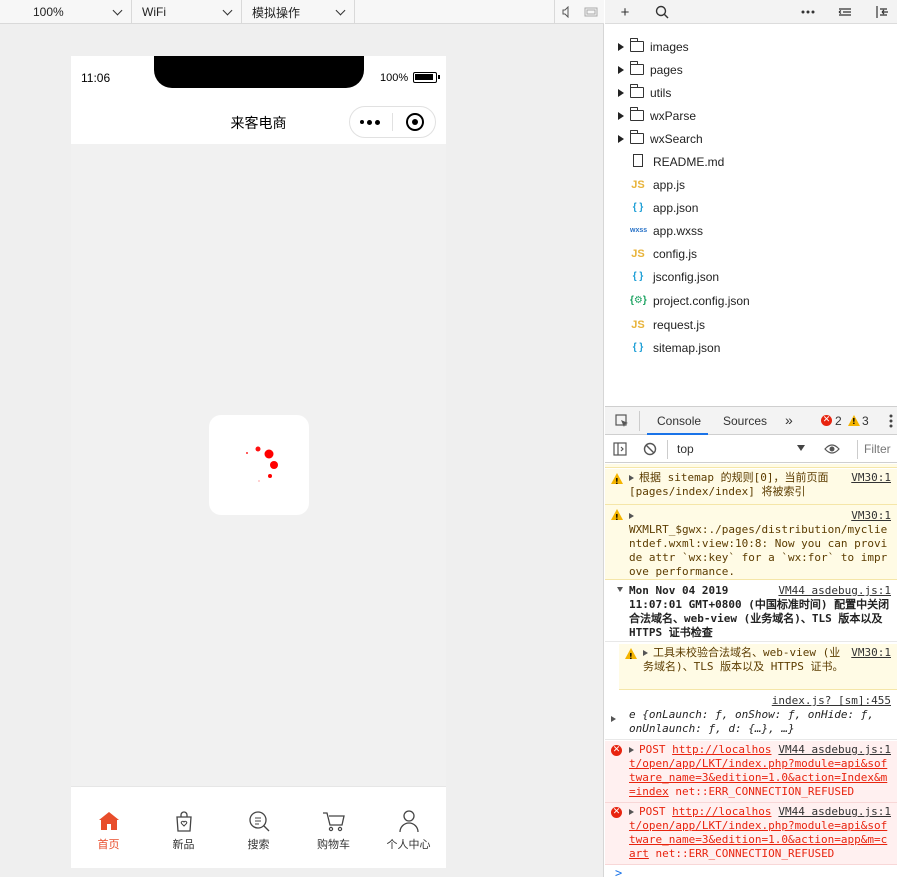  Describe the element at coordinates (808, 12) in the screenshot. I see `more-icon` at that location.